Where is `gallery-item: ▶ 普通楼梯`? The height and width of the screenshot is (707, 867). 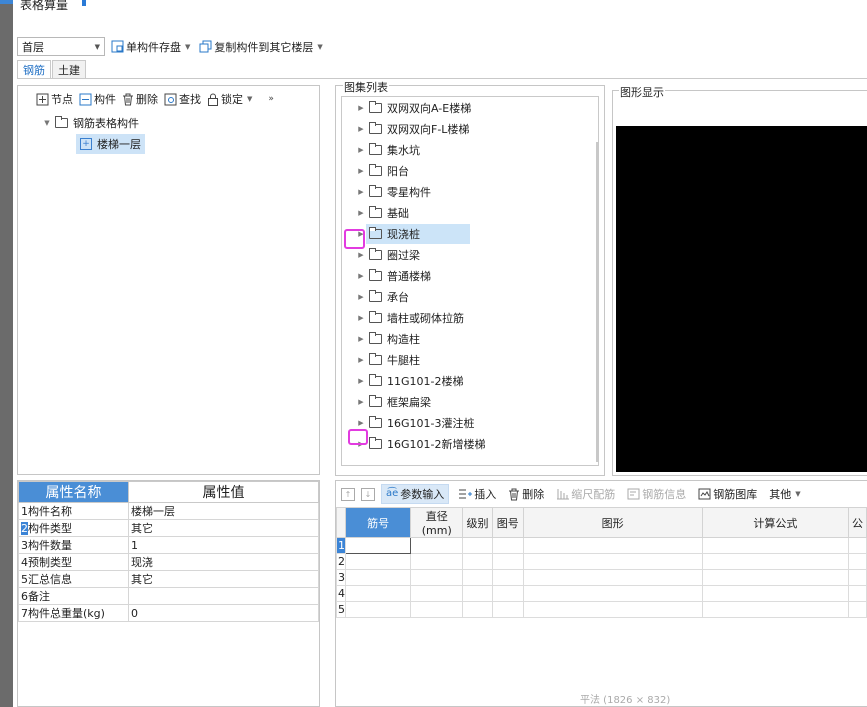 gallery-item: ▶ 普通楼梯 is located at coordinates (470, 275).